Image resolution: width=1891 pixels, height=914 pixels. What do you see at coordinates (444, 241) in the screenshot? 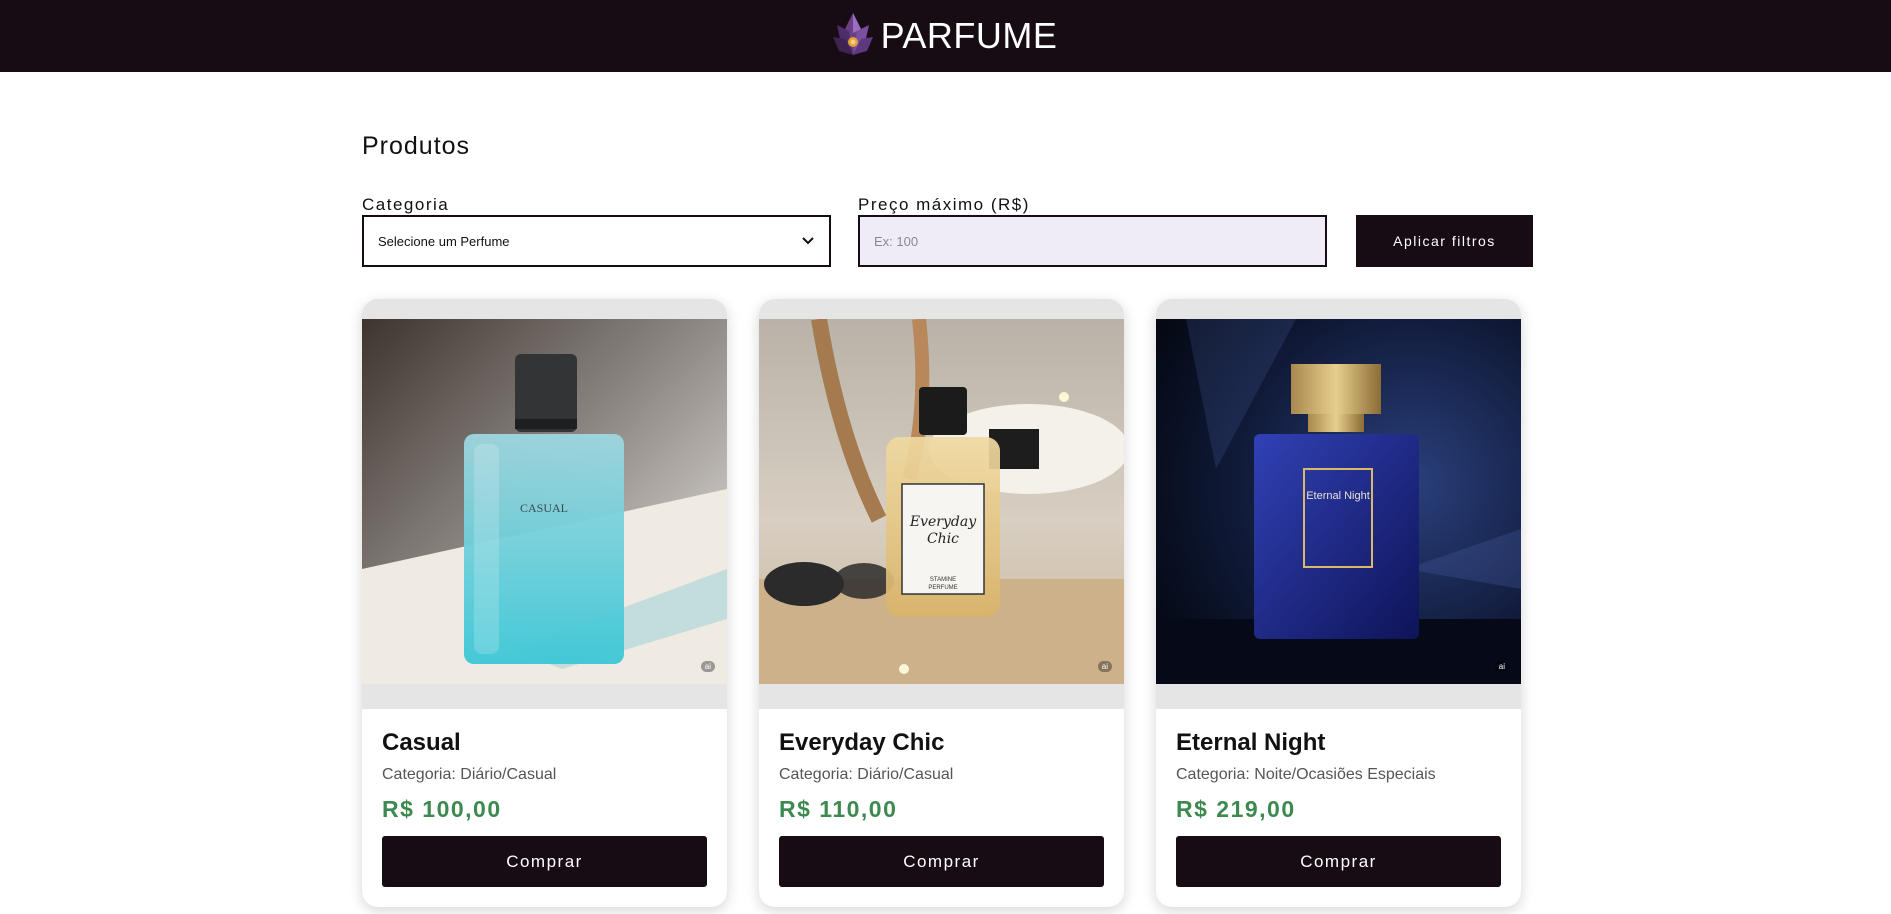
I see `category-selected-value: Selecione um Perfume` at bounding box center [444, 241].